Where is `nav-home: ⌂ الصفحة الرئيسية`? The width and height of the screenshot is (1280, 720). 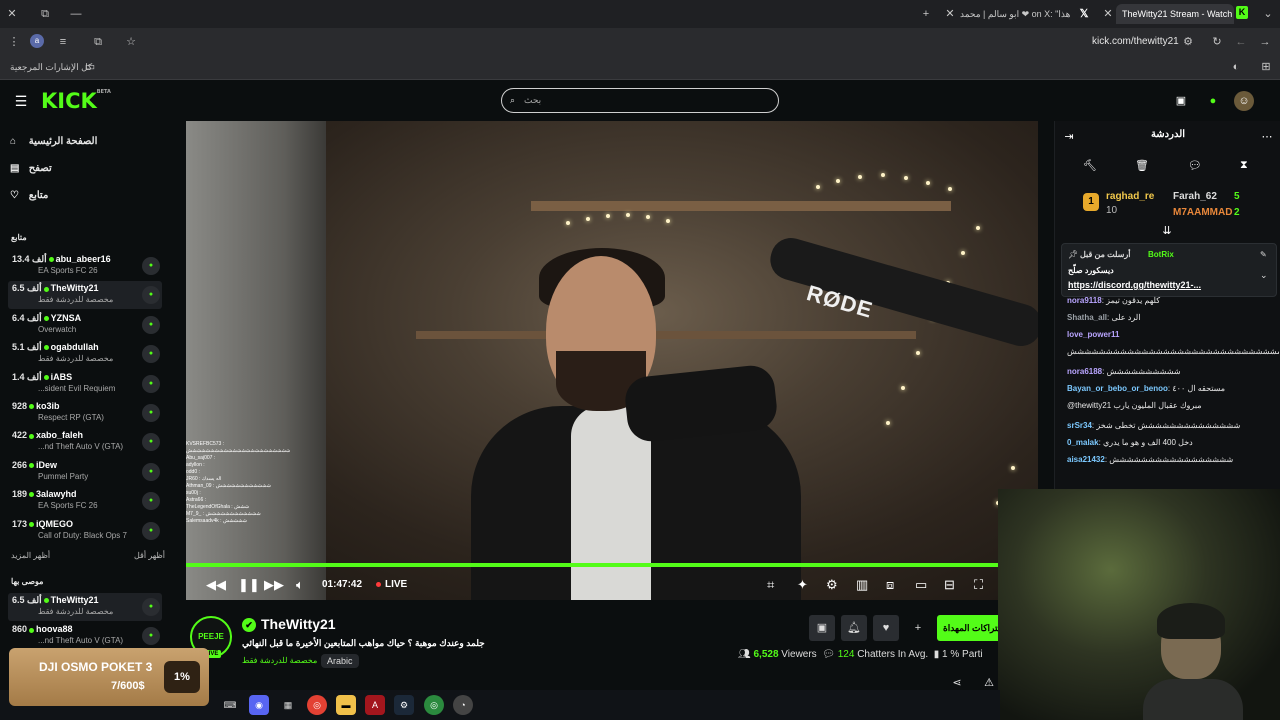
nav-home: ⌂ الصفحة الرئيسية is located at coordinates (53, 142).